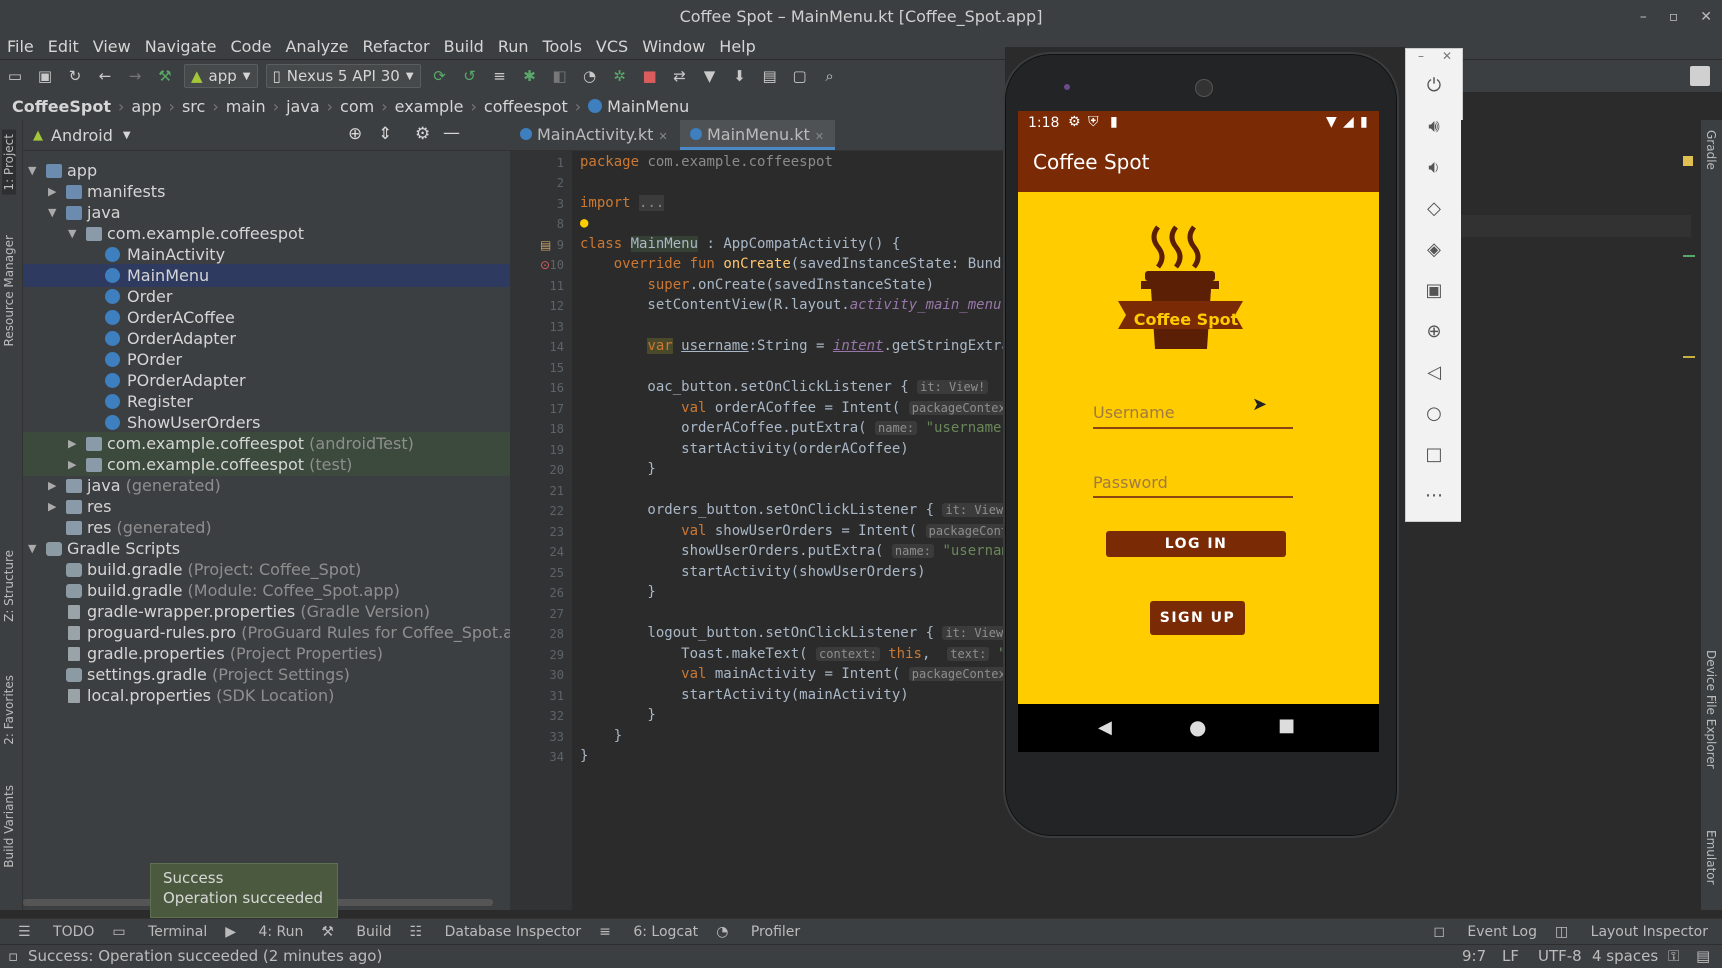 This screenshot has height=968, width=1722. Describe the element at coordinates (20, 46) in the screenshot. I see `menu-file: File` at that location.